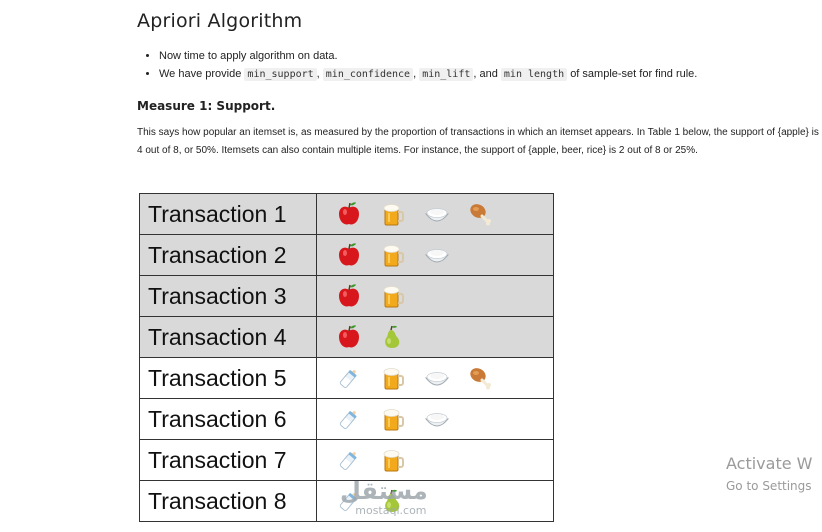 This screenshot has height=532, width=822. What do you see at coordinates (634, 74) in the screenshot?
I see `bullet-text: of sample-set for find rule.` at bounding box center [634, 74].